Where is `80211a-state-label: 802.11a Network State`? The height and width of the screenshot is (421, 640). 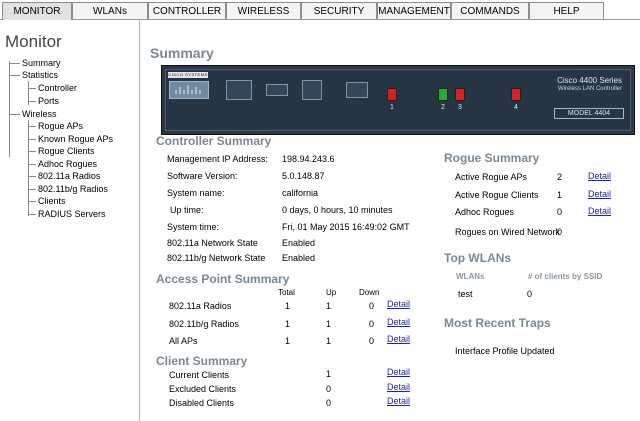 80211a-state-label: 802.11a Network State is located at coordinates (212, 243).